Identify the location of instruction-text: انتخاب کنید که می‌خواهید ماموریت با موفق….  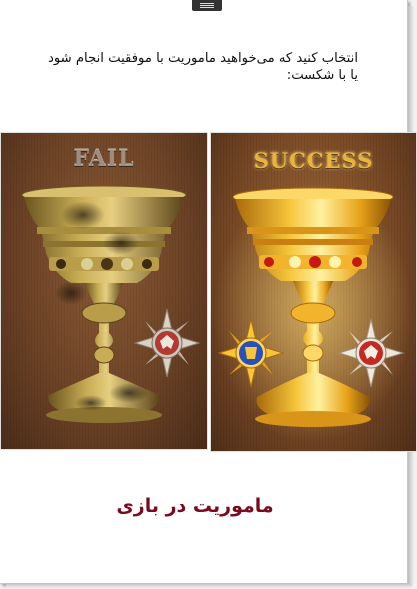
(202, 67).